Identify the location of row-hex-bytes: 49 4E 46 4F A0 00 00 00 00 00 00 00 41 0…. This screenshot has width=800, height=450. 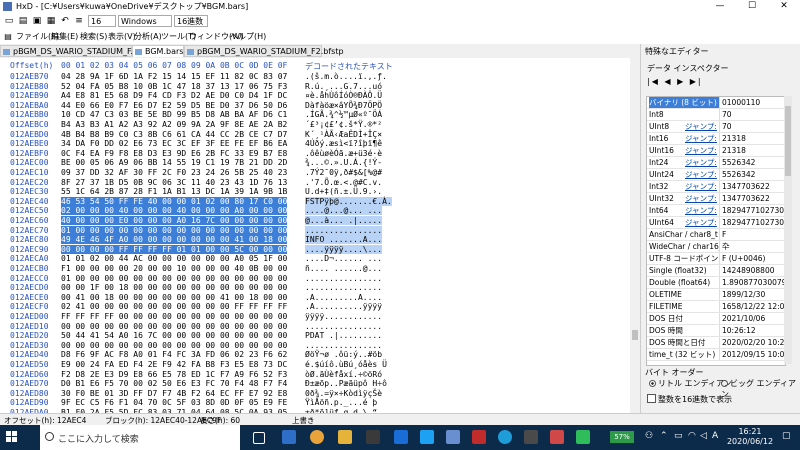
(174, 240).